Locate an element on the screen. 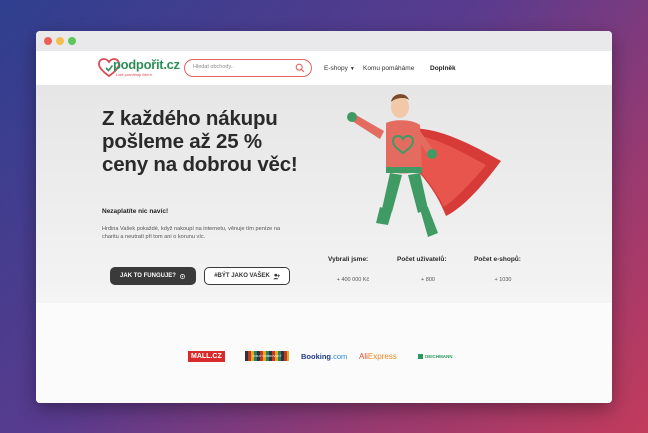  stat-eshops: Počet e-shopů: + 1030 is located at coordinates (503, 269).